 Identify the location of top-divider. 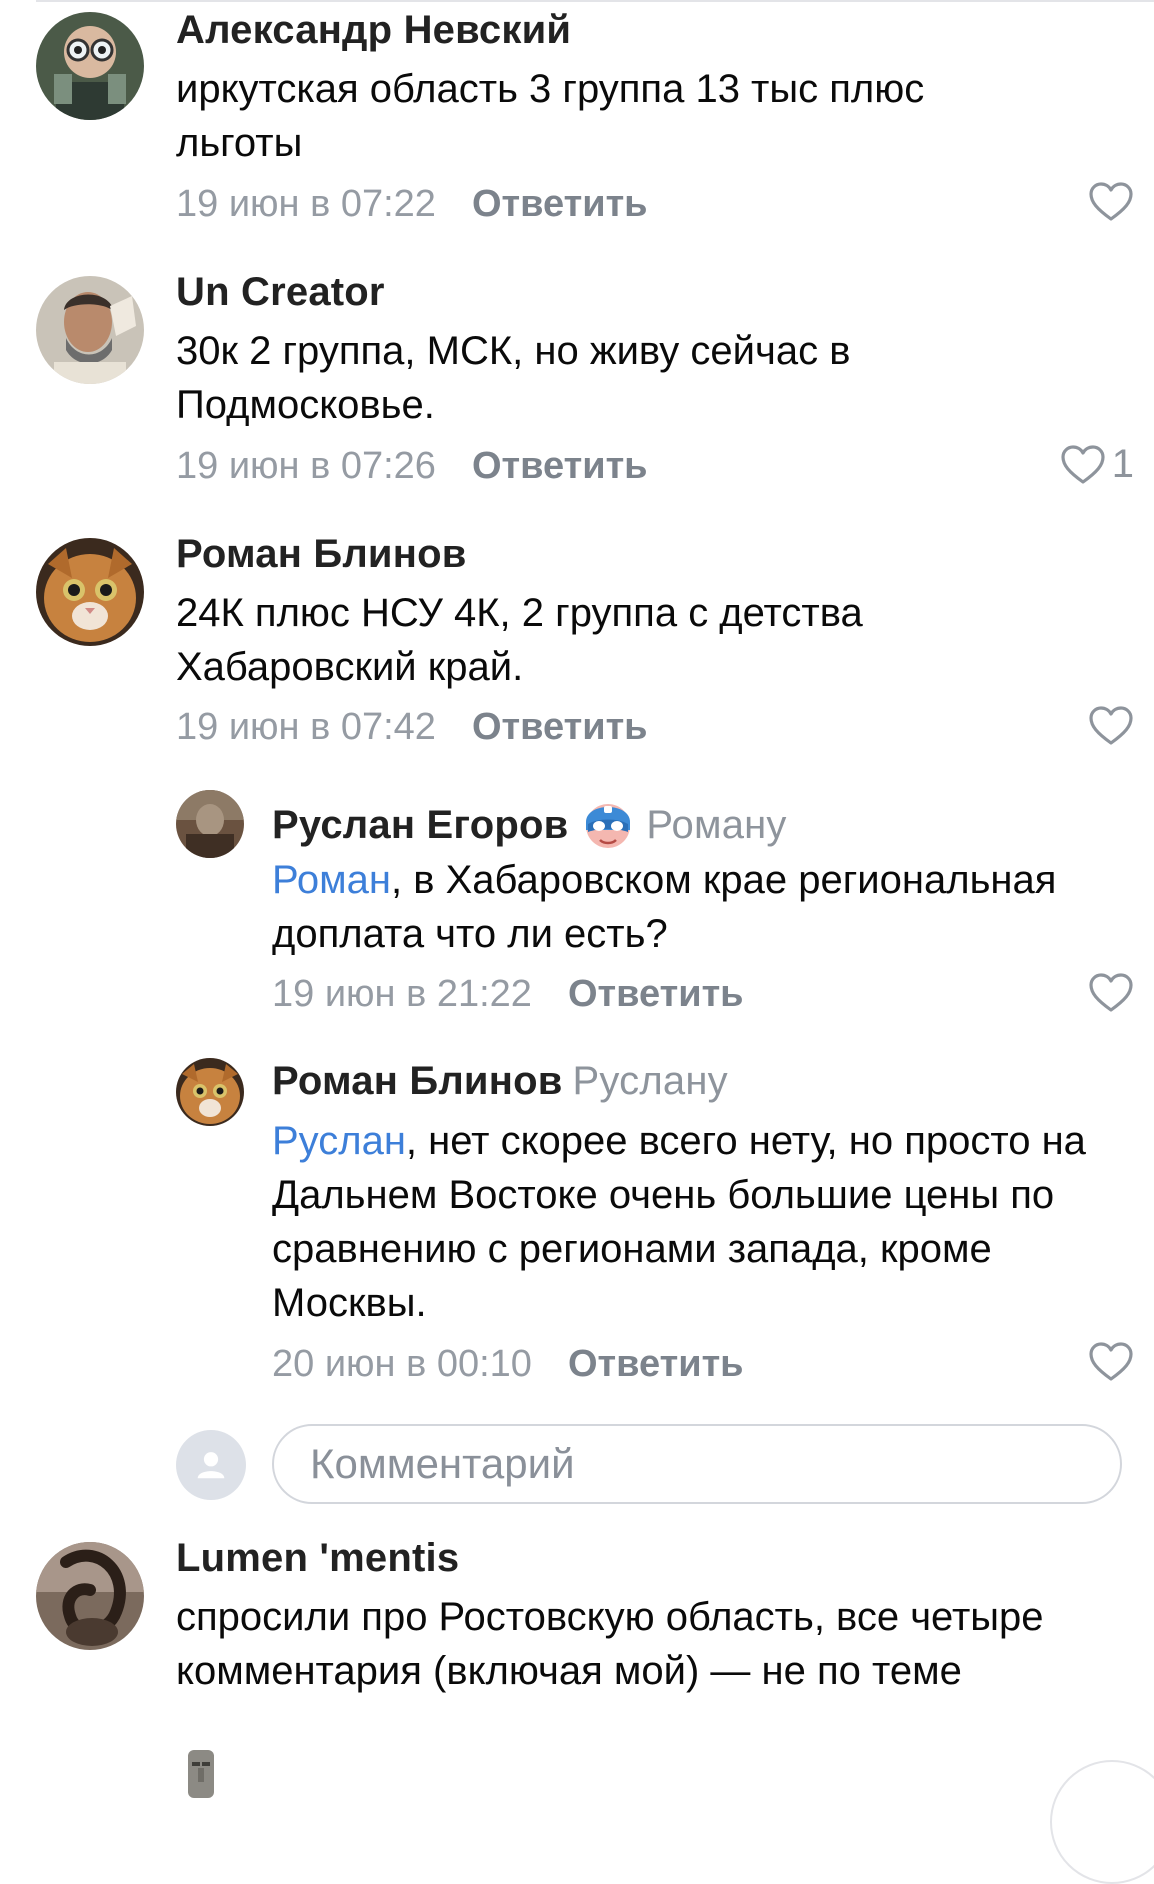
(595, 1).